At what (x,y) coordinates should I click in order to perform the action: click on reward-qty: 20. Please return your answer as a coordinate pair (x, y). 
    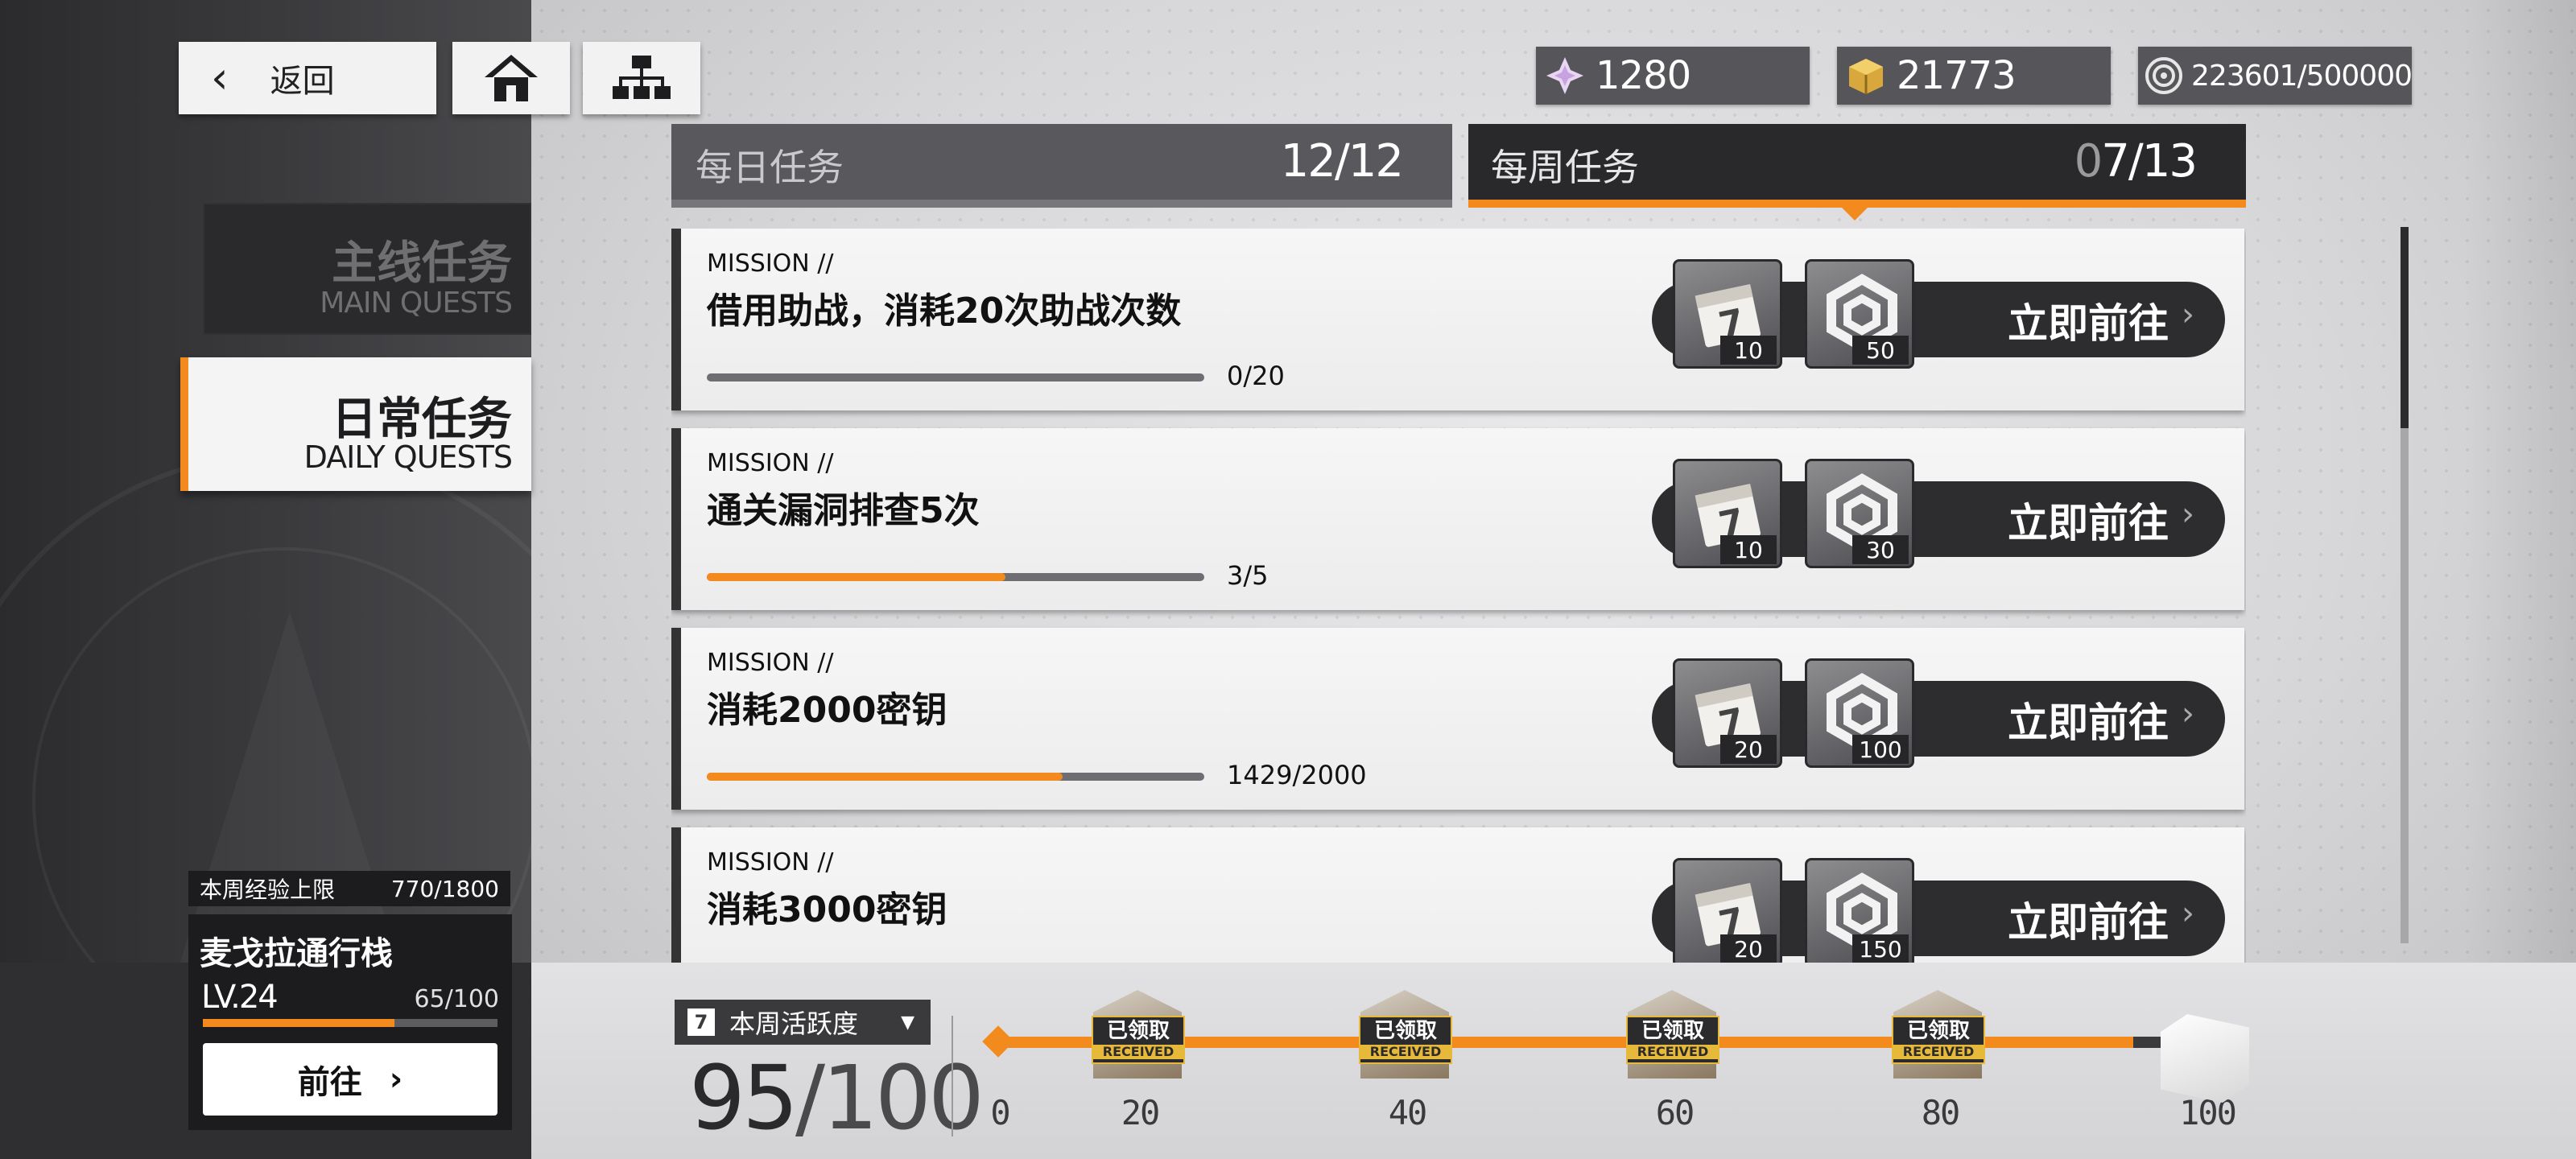
    Looking at the image, I should click on (1748, 948).